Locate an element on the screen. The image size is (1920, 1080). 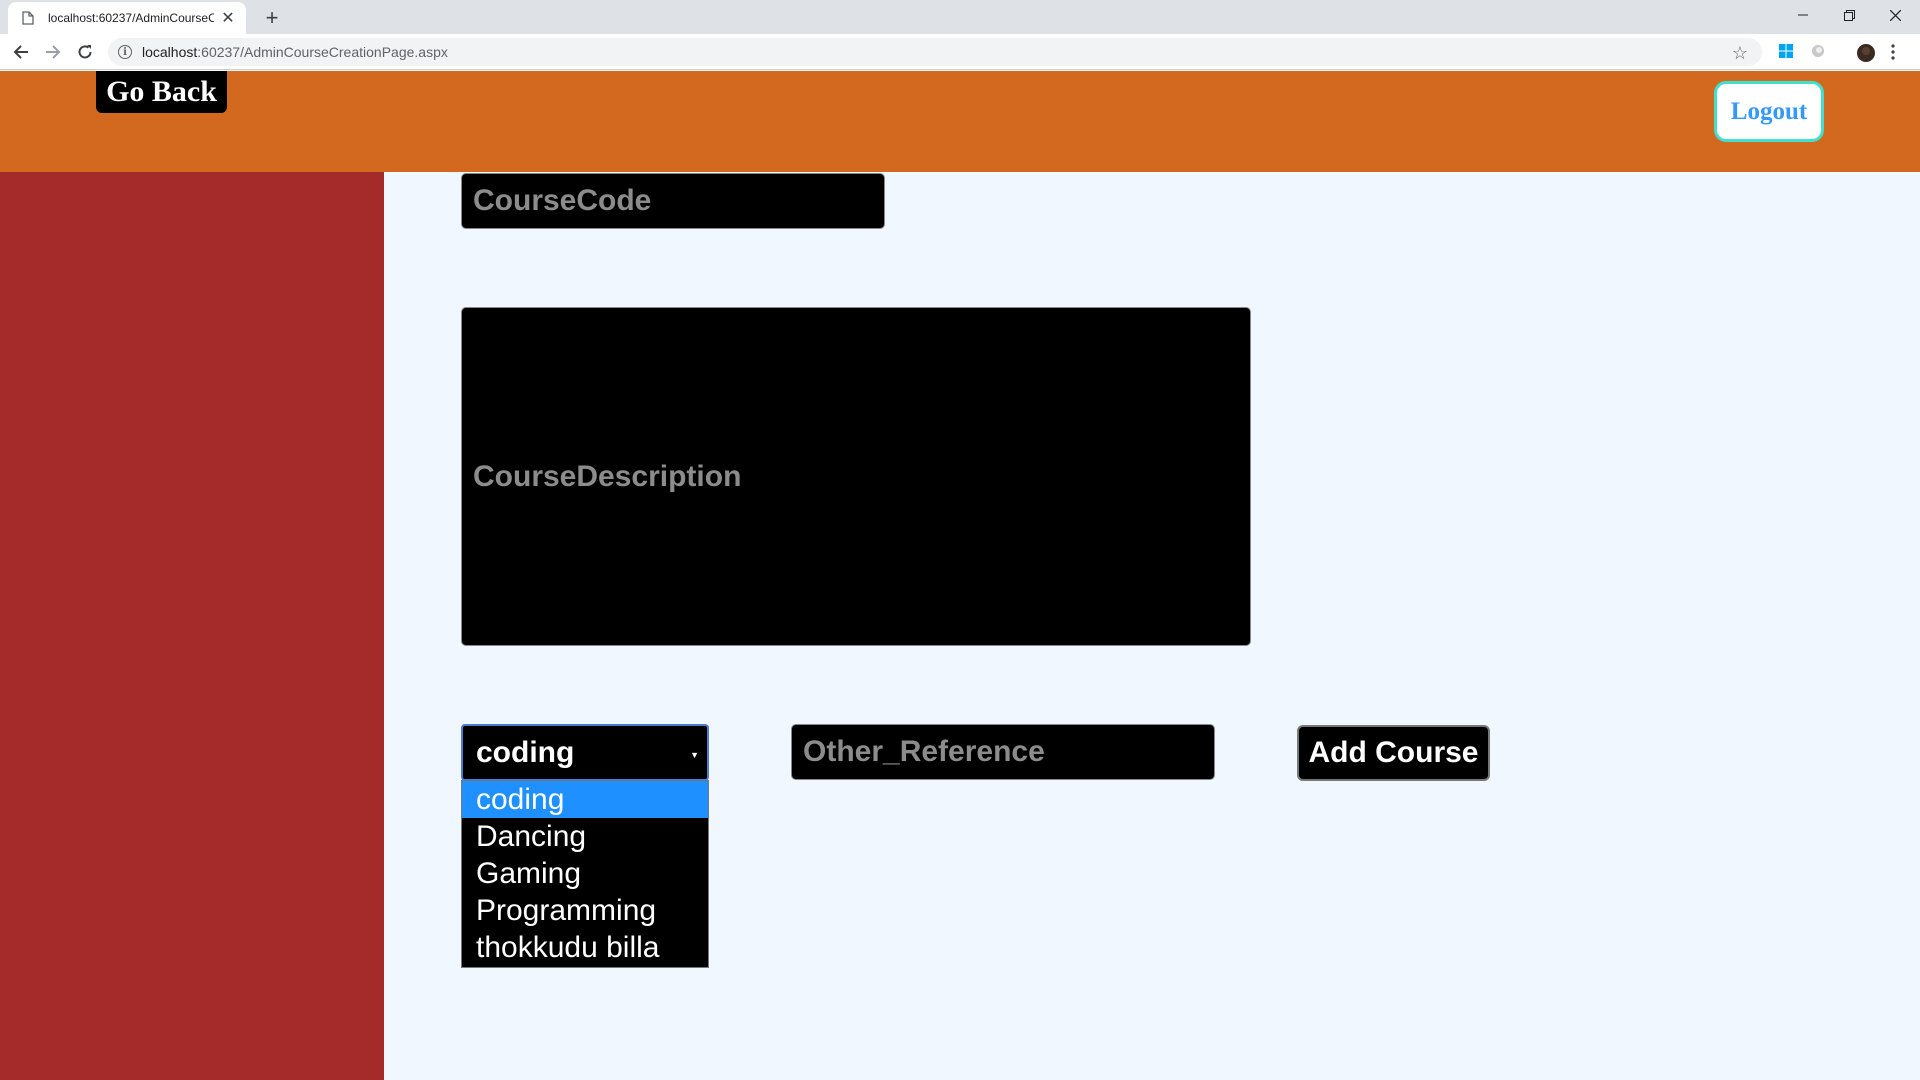
dropdown-arrow-icon: ▼ is located at coordinates (694, 755).